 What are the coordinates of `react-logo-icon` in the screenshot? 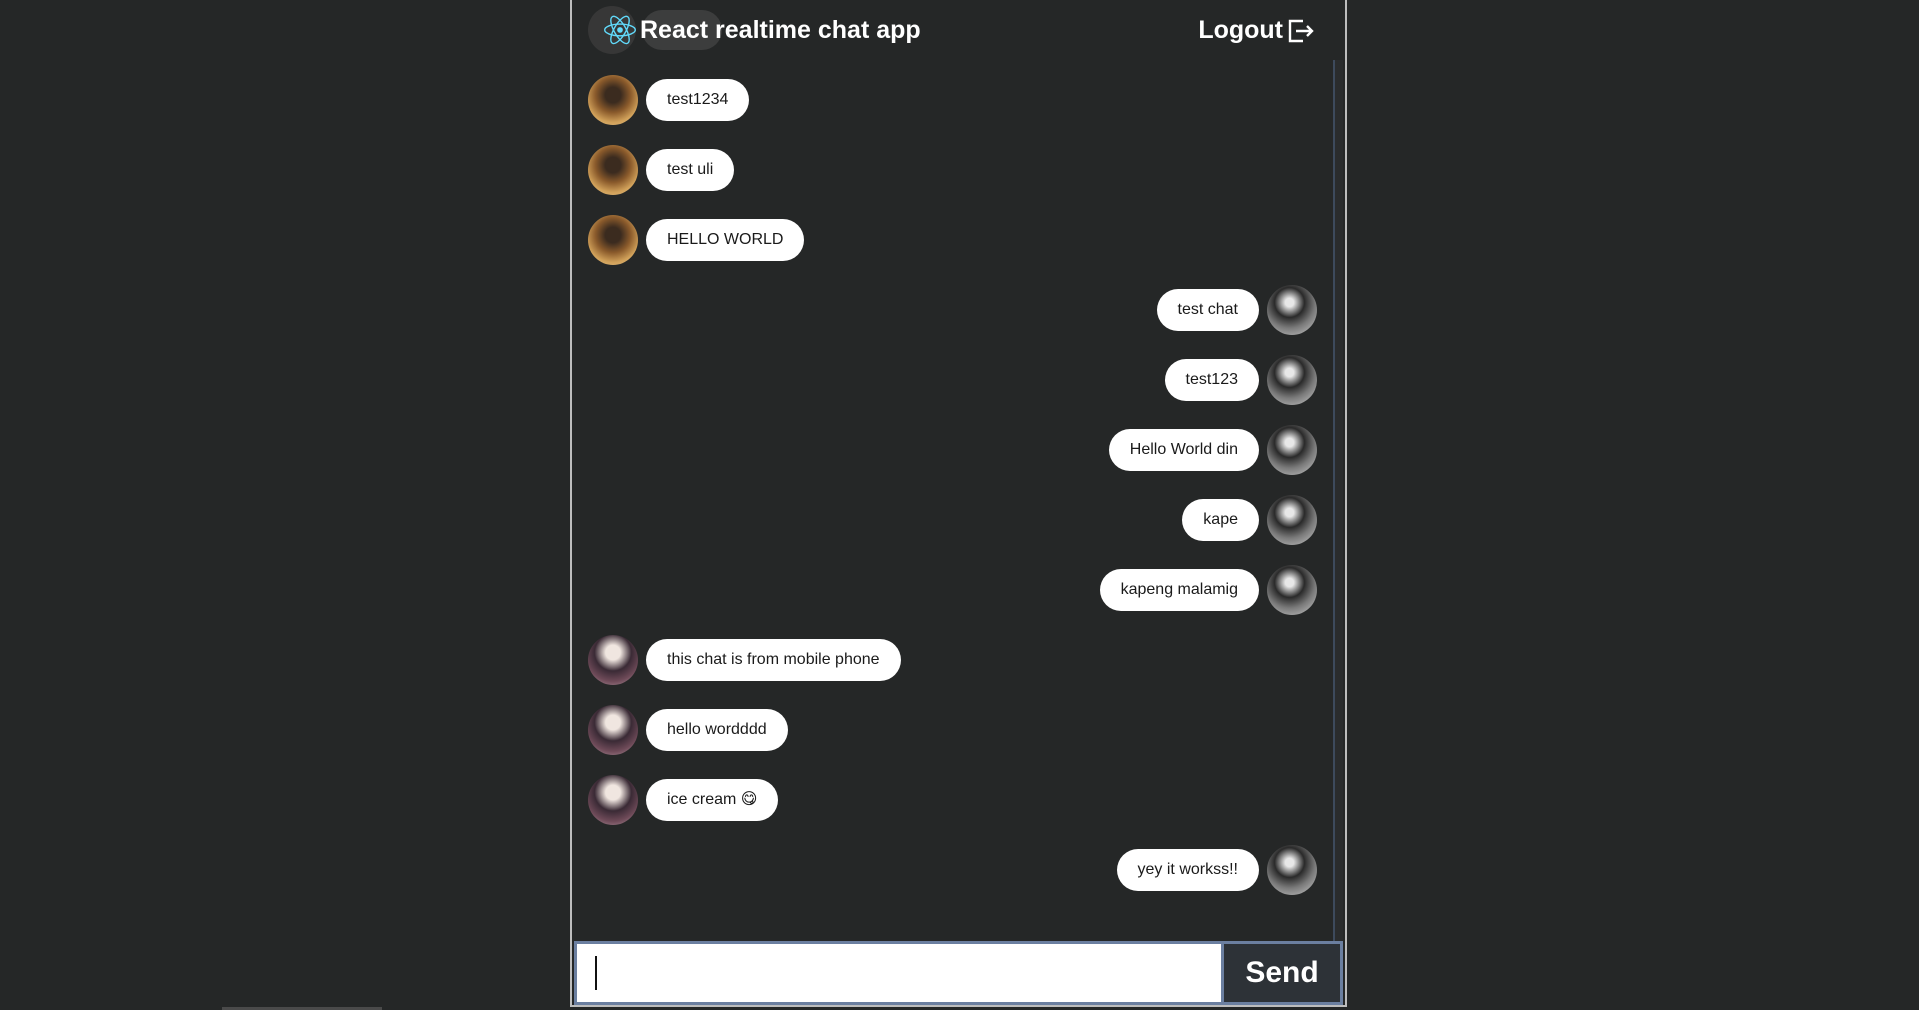 It's located at (620, 30).